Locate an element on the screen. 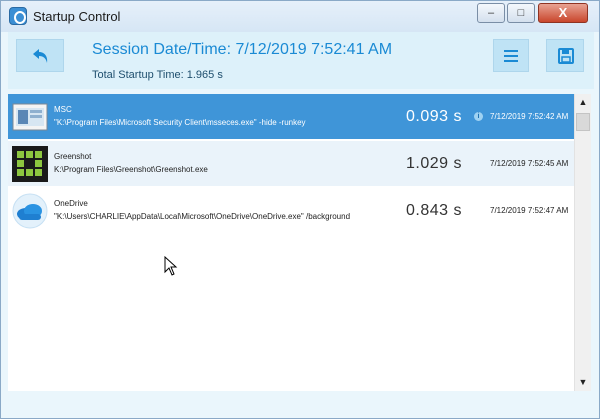 This screenshot has height=419, width=600. item-time: 7/12/2019 7:52:42 AM is located at coordinates (529, 116).